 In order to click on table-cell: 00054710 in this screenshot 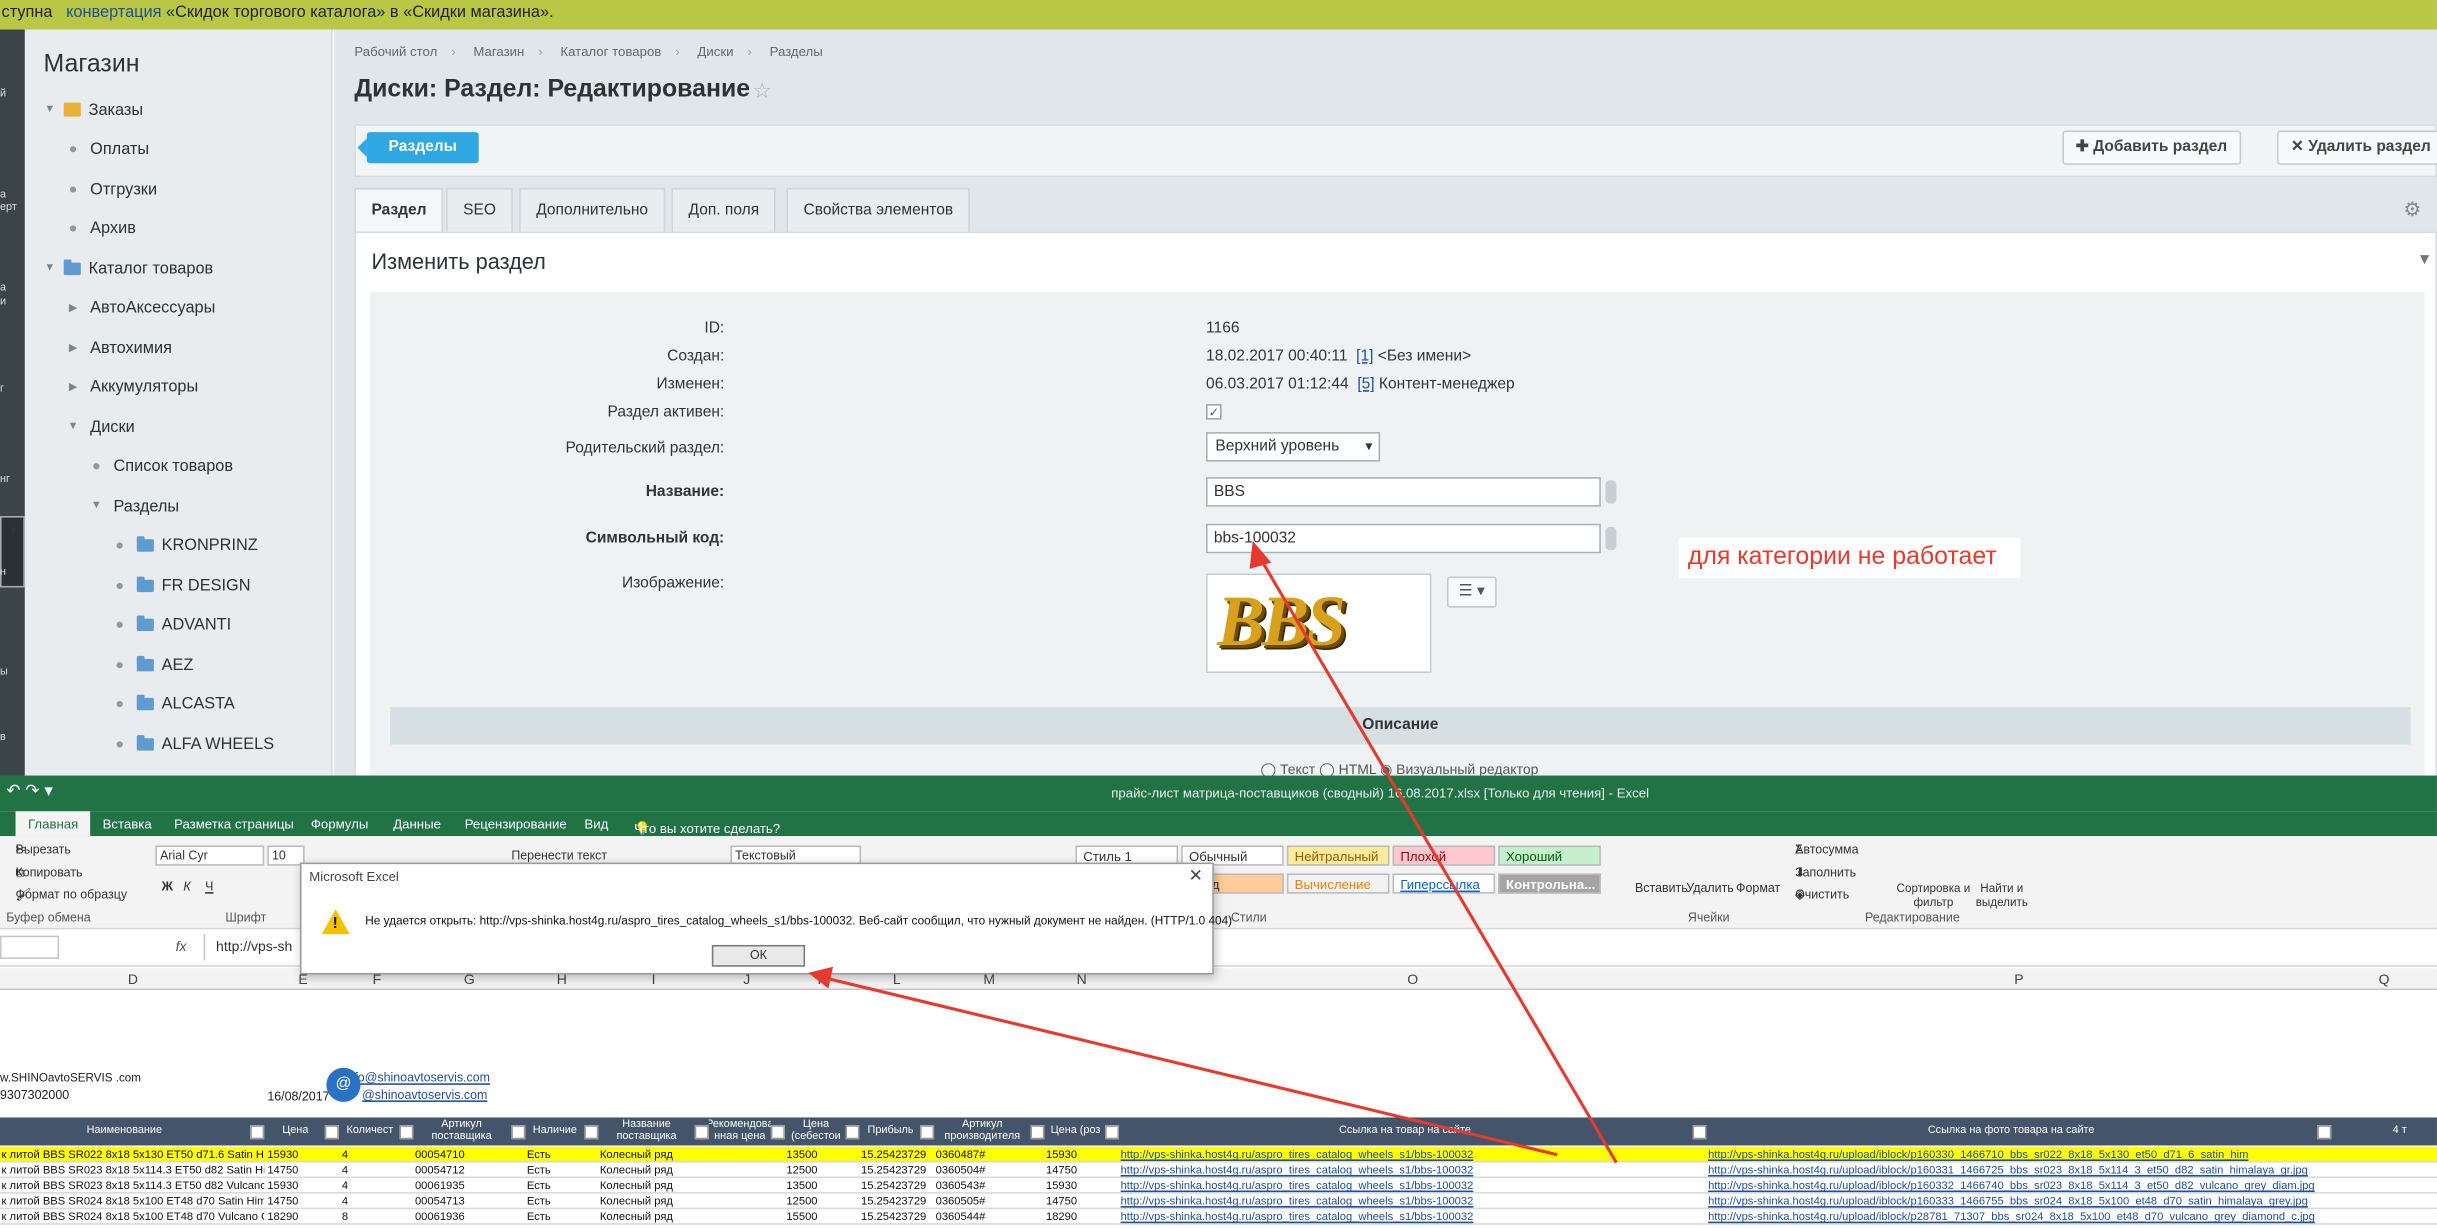, I will do `click(469, 1155)`.